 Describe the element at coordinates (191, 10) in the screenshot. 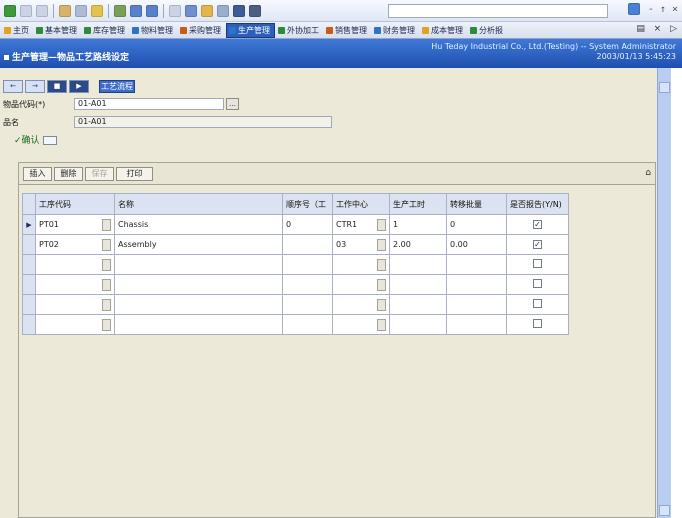

I see `tile-icon` at that location.